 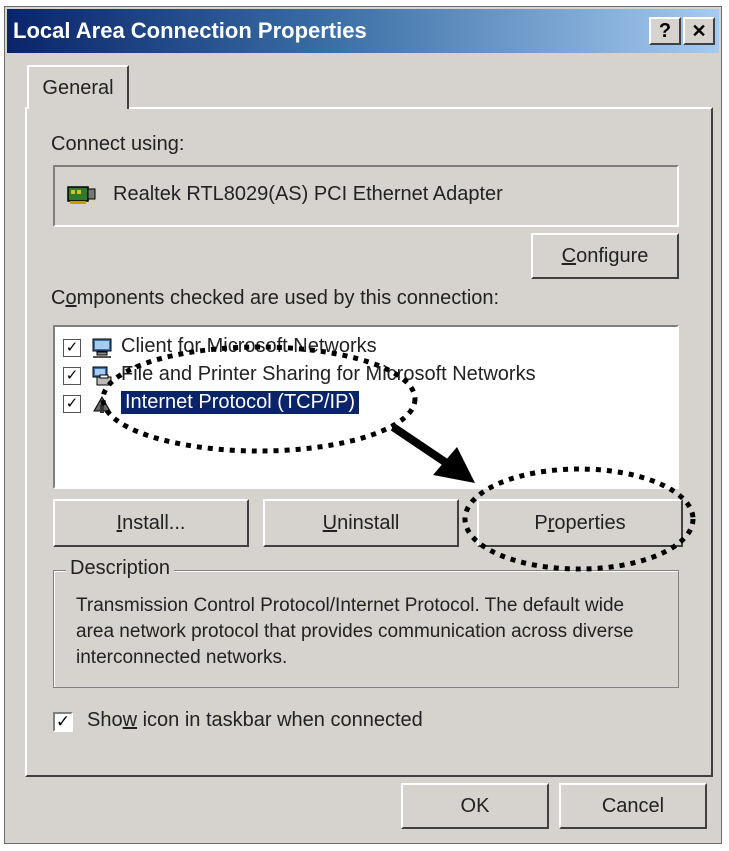 I want to click on annotation-arrow, so click(x=419, y=444).